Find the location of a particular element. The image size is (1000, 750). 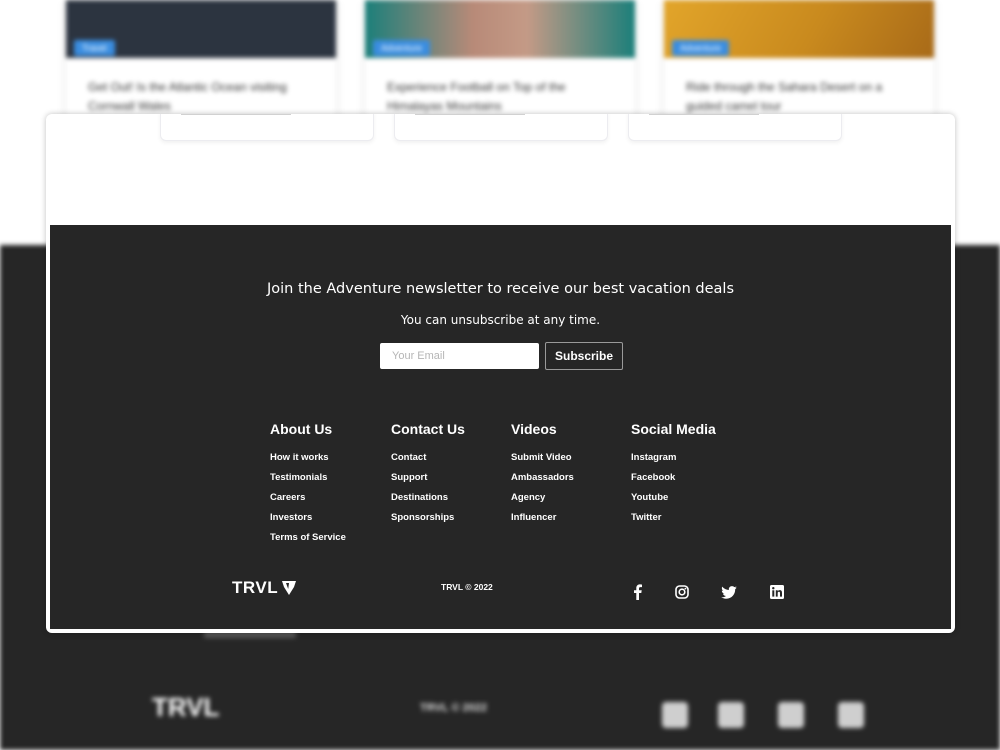

footer-link: Instagram is located at coordinates (653, 457).